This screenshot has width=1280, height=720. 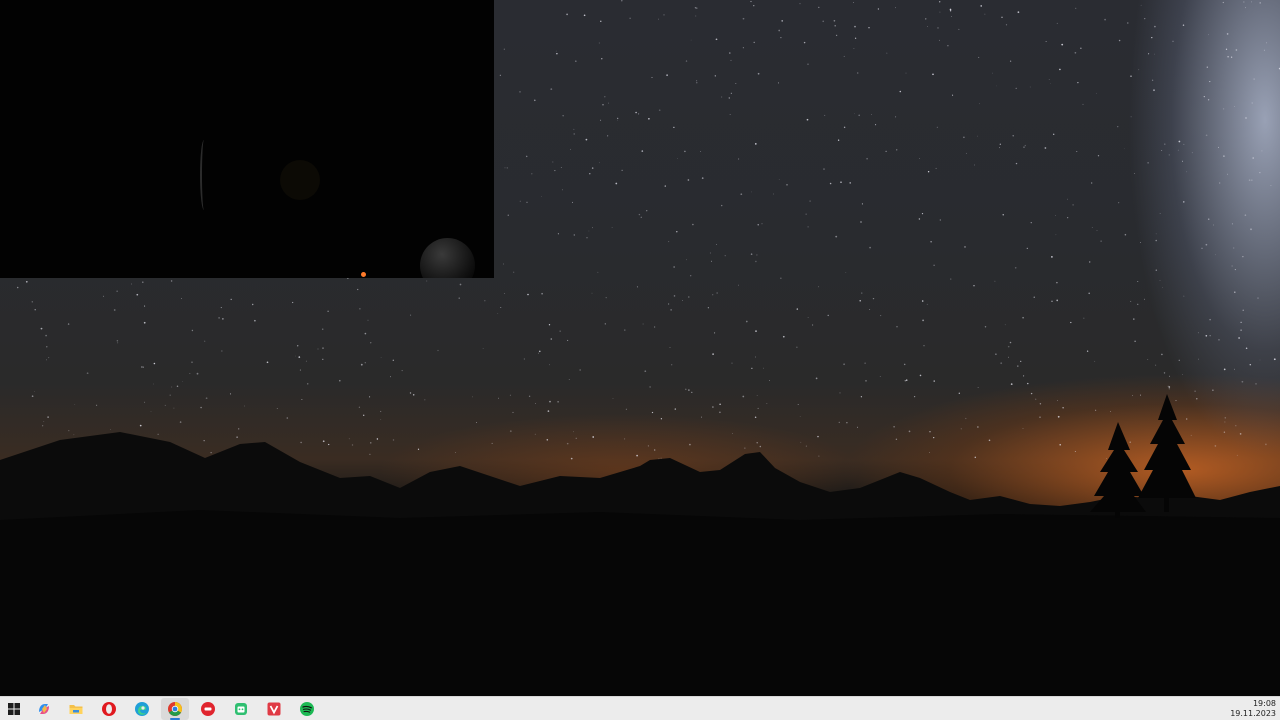 What do you see at coordinates (208, 709) in the screenshot?
I see `taskbar-app-red` at bounding box center [208, 709].